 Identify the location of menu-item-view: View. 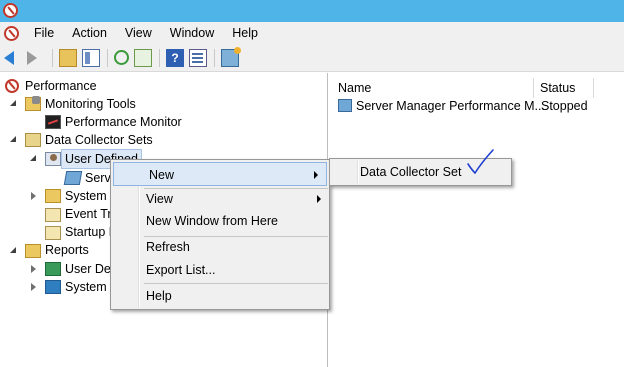
(220, 199).